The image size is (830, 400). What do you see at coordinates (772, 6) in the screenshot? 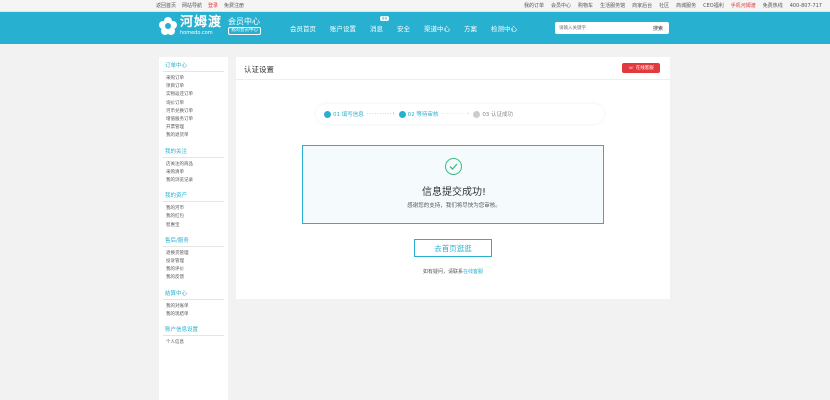
I see `hotline-label: 免费热线` at bounding box center [772, 6].